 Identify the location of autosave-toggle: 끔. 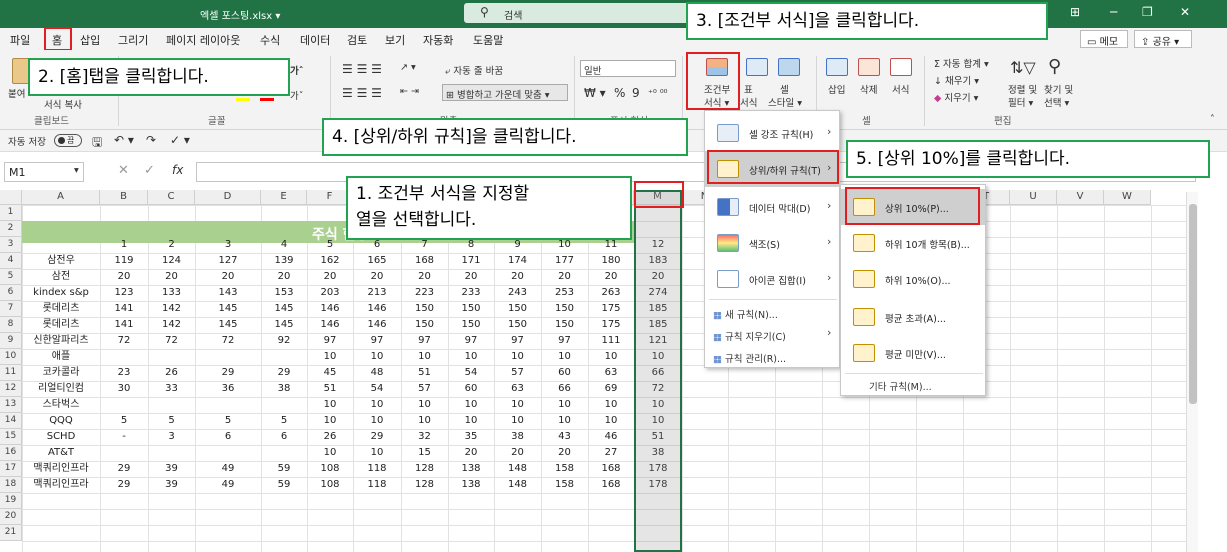
(68, 140).